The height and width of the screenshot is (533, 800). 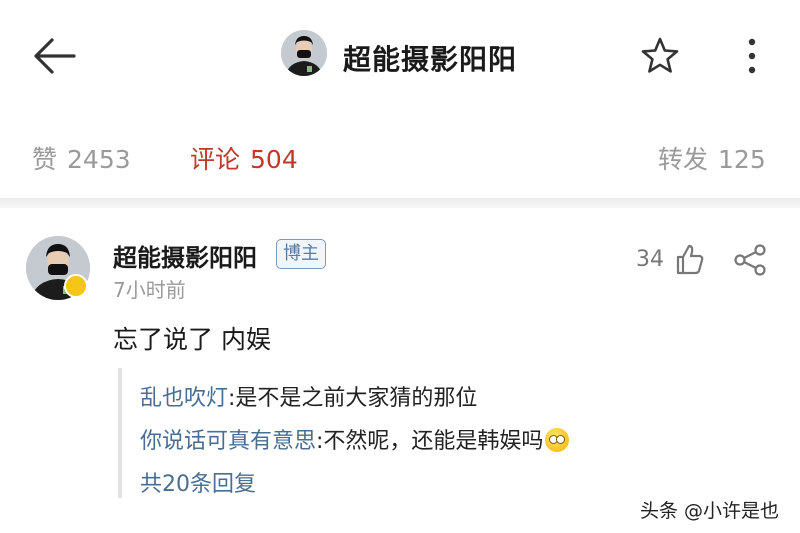 What do you see at coordinates (400, 203) in the screenshot?
I see `section-divider` at bounding box center [400, 203].